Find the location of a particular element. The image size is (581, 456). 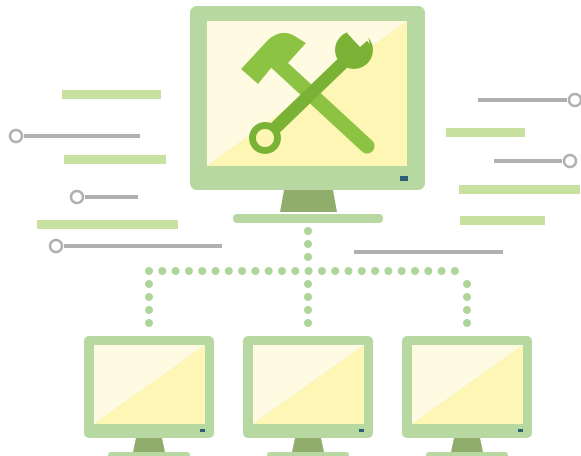

client-monitor-center is located at coordinates (308, 396).